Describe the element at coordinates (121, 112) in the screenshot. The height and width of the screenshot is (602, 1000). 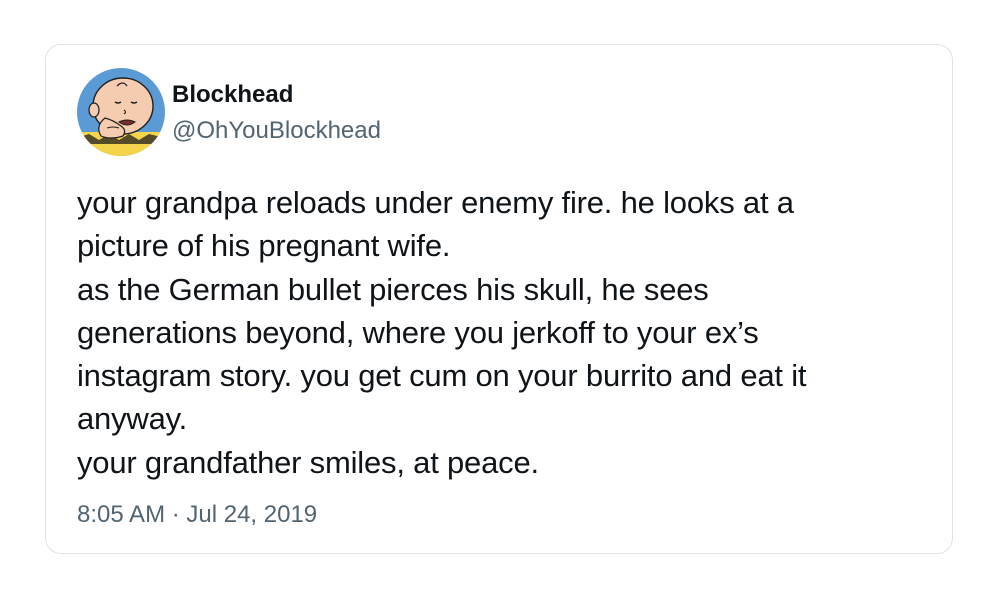
I see `charlie-brown-avatar-icon` at that location.